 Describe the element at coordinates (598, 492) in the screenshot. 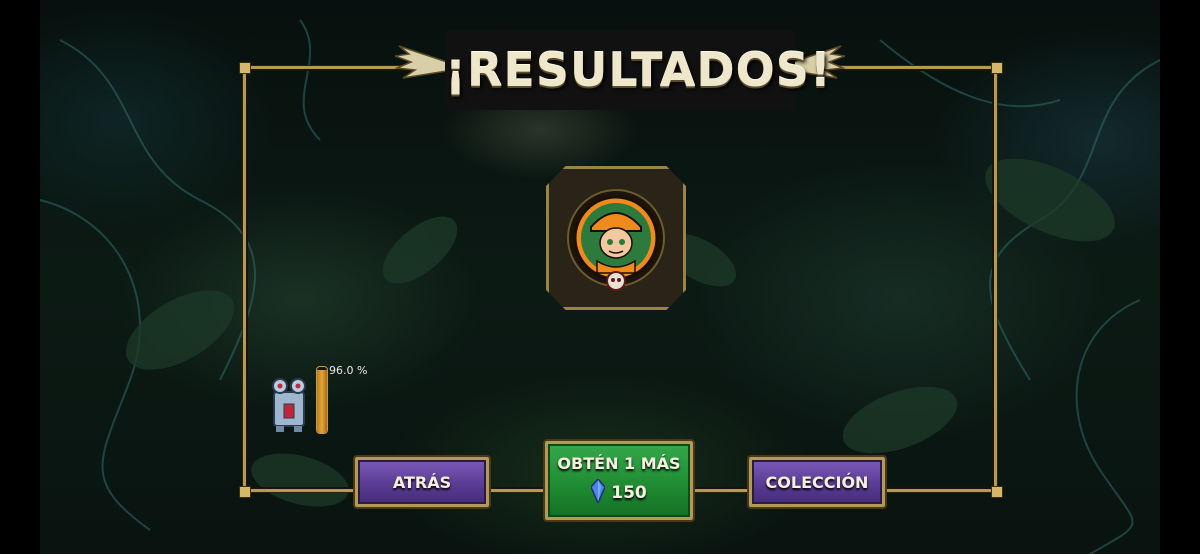

I see `blue-gem-icon` at that location.